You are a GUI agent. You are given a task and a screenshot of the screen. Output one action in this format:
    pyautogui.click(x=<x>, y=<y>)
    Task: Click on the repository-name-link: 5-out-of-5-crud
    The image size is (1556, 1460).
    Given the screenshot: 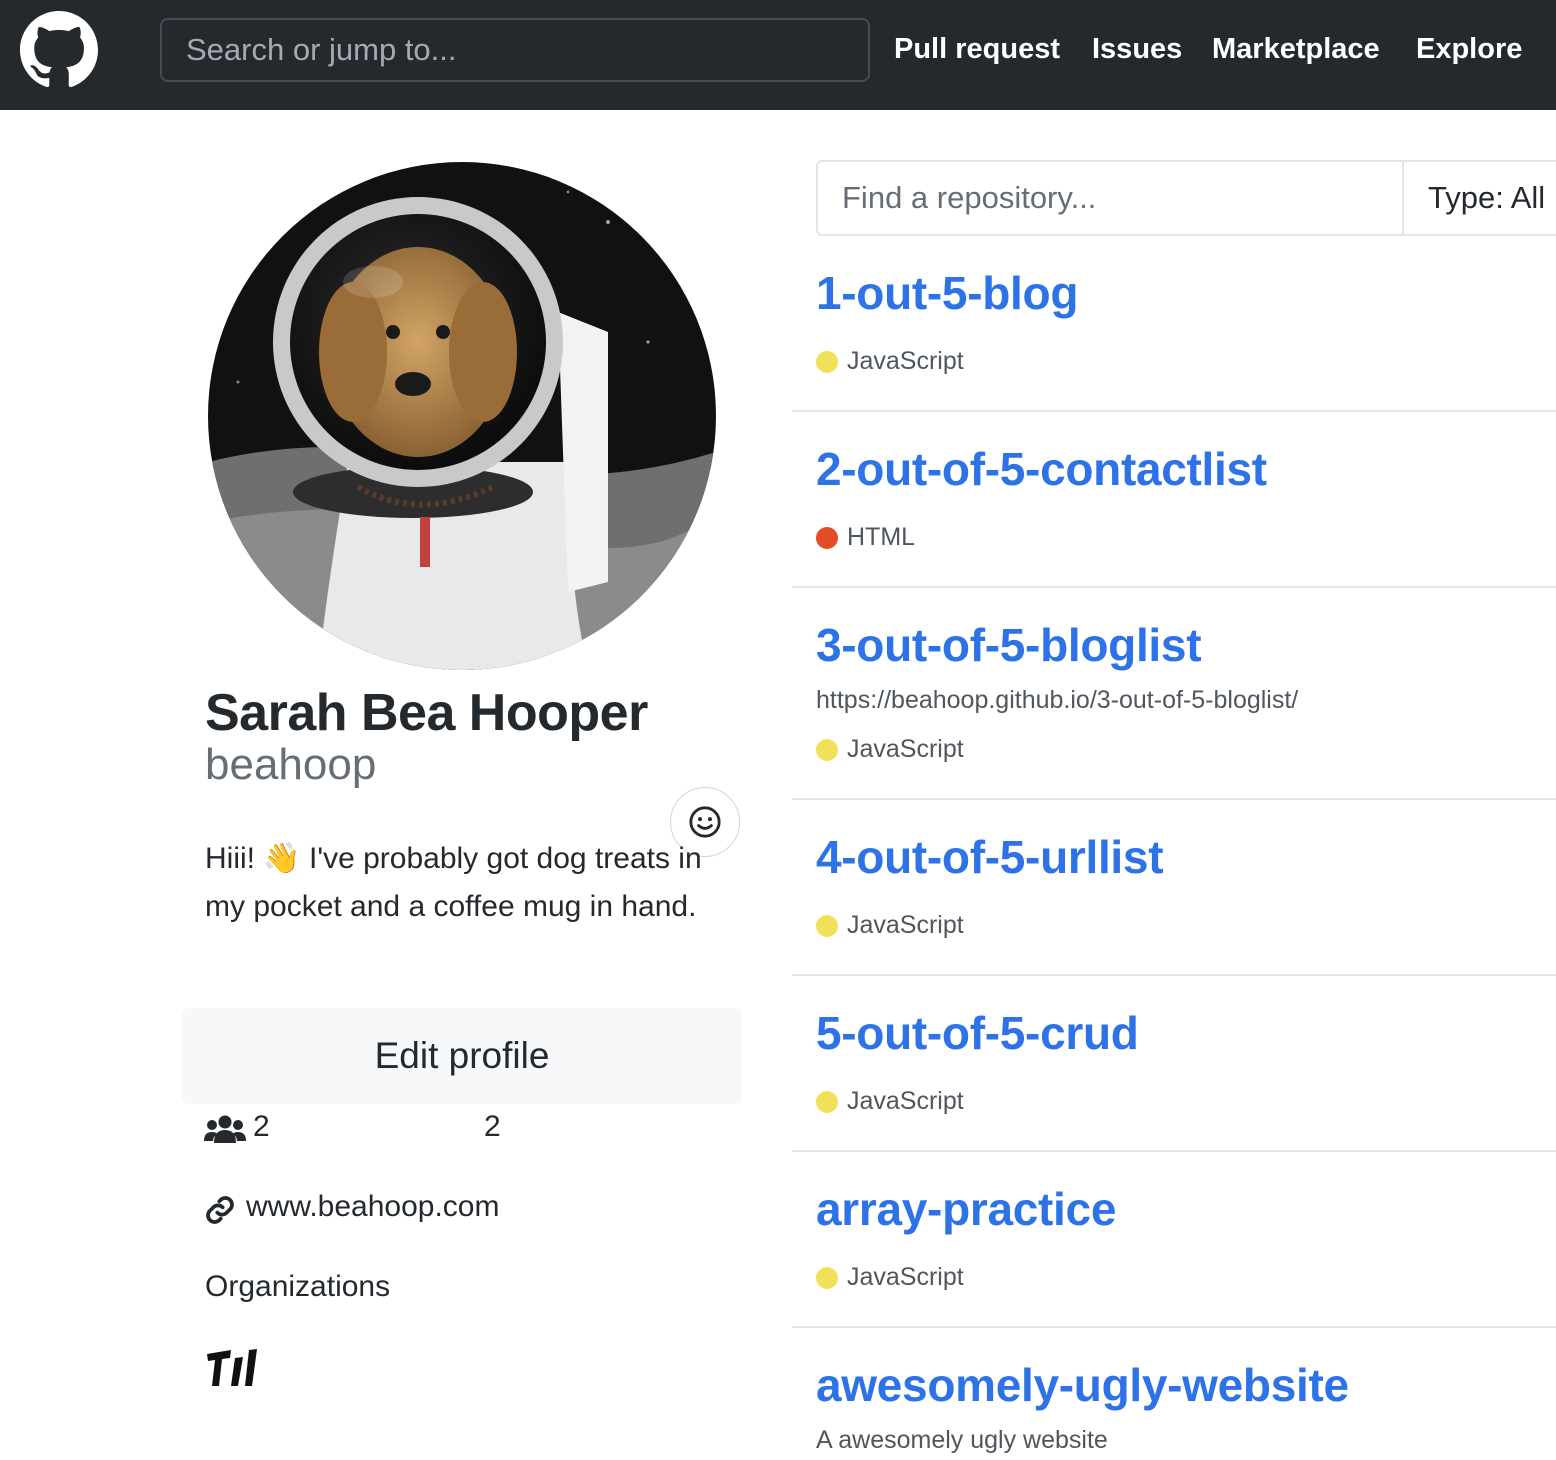 What is the action you would take?
    pyautogui.click(x=977, y=1033)
    